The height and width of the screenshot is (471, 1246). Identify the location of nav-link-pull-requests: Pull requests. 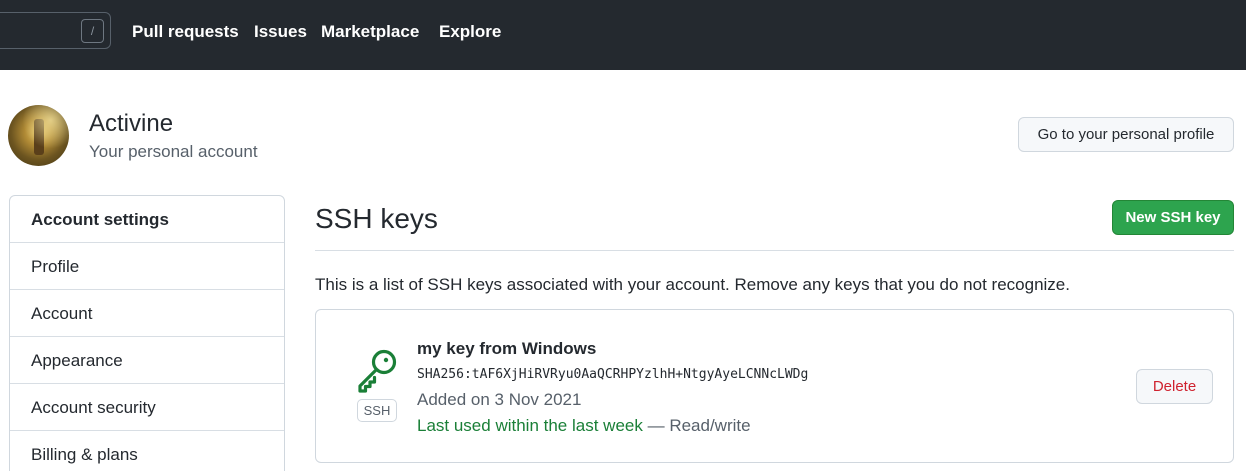
(185, 32).